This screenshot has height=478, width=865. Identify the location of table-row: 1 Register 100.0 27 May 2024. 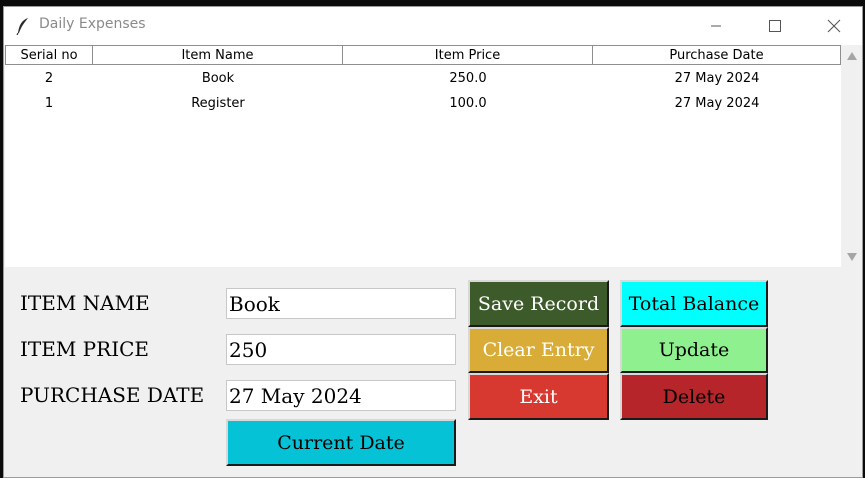
(423, 103).